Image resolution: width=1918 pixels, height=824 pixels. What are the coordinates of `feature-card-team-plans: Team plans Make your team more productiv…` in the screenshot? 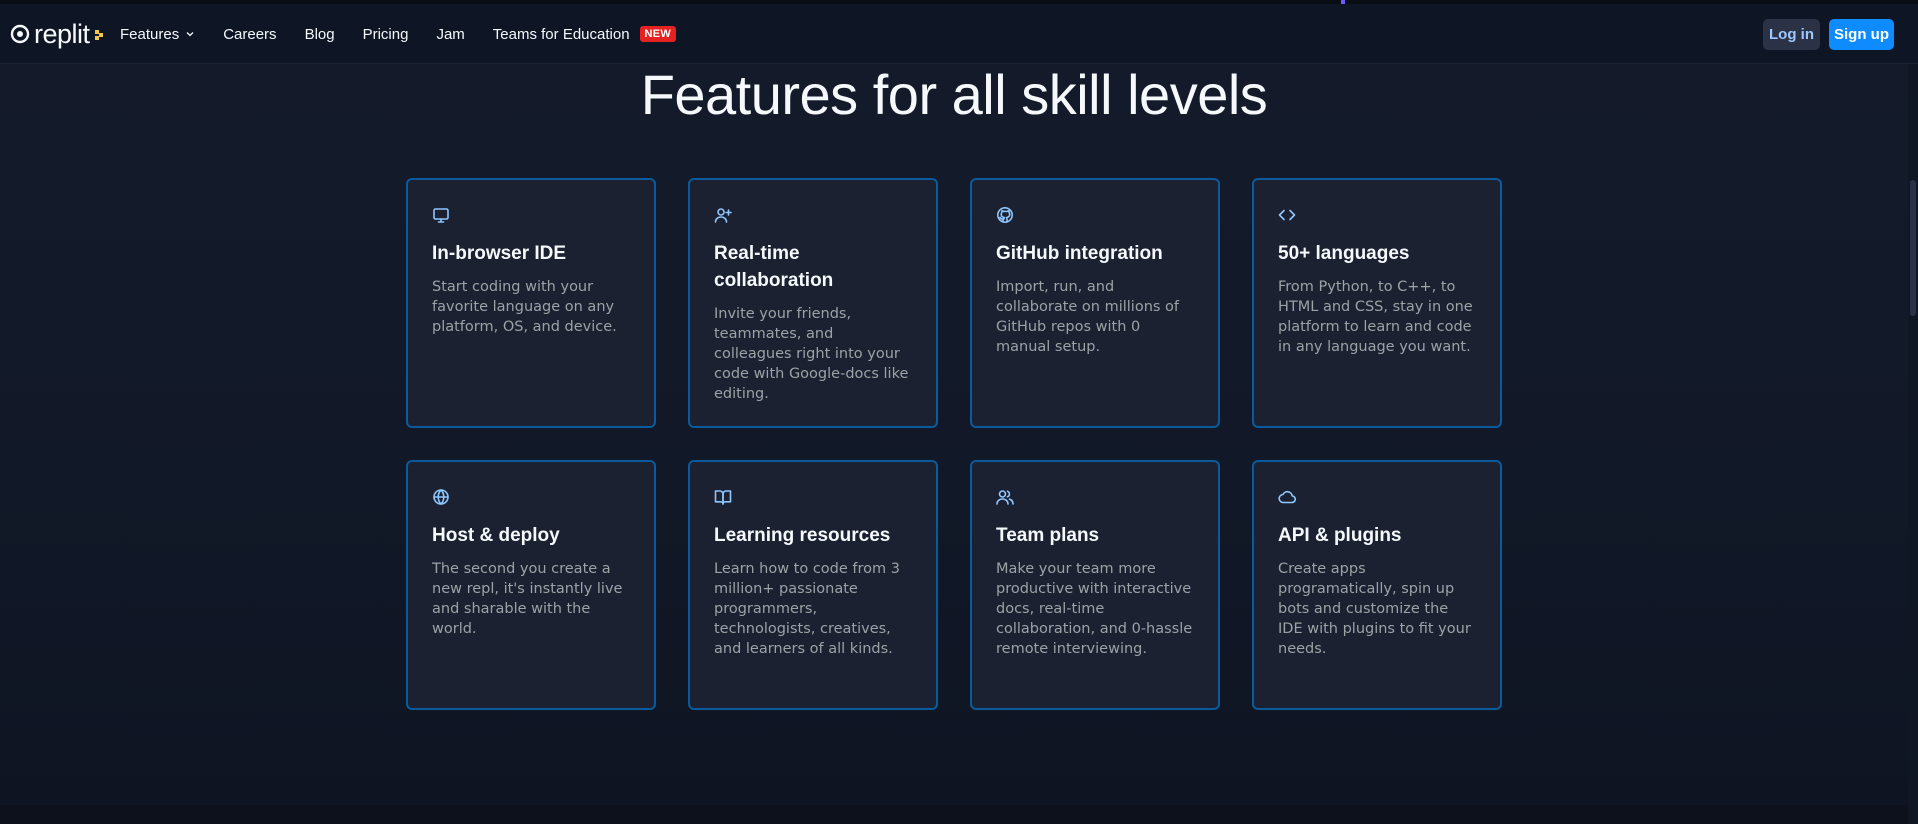 It's located at (1095, 585).